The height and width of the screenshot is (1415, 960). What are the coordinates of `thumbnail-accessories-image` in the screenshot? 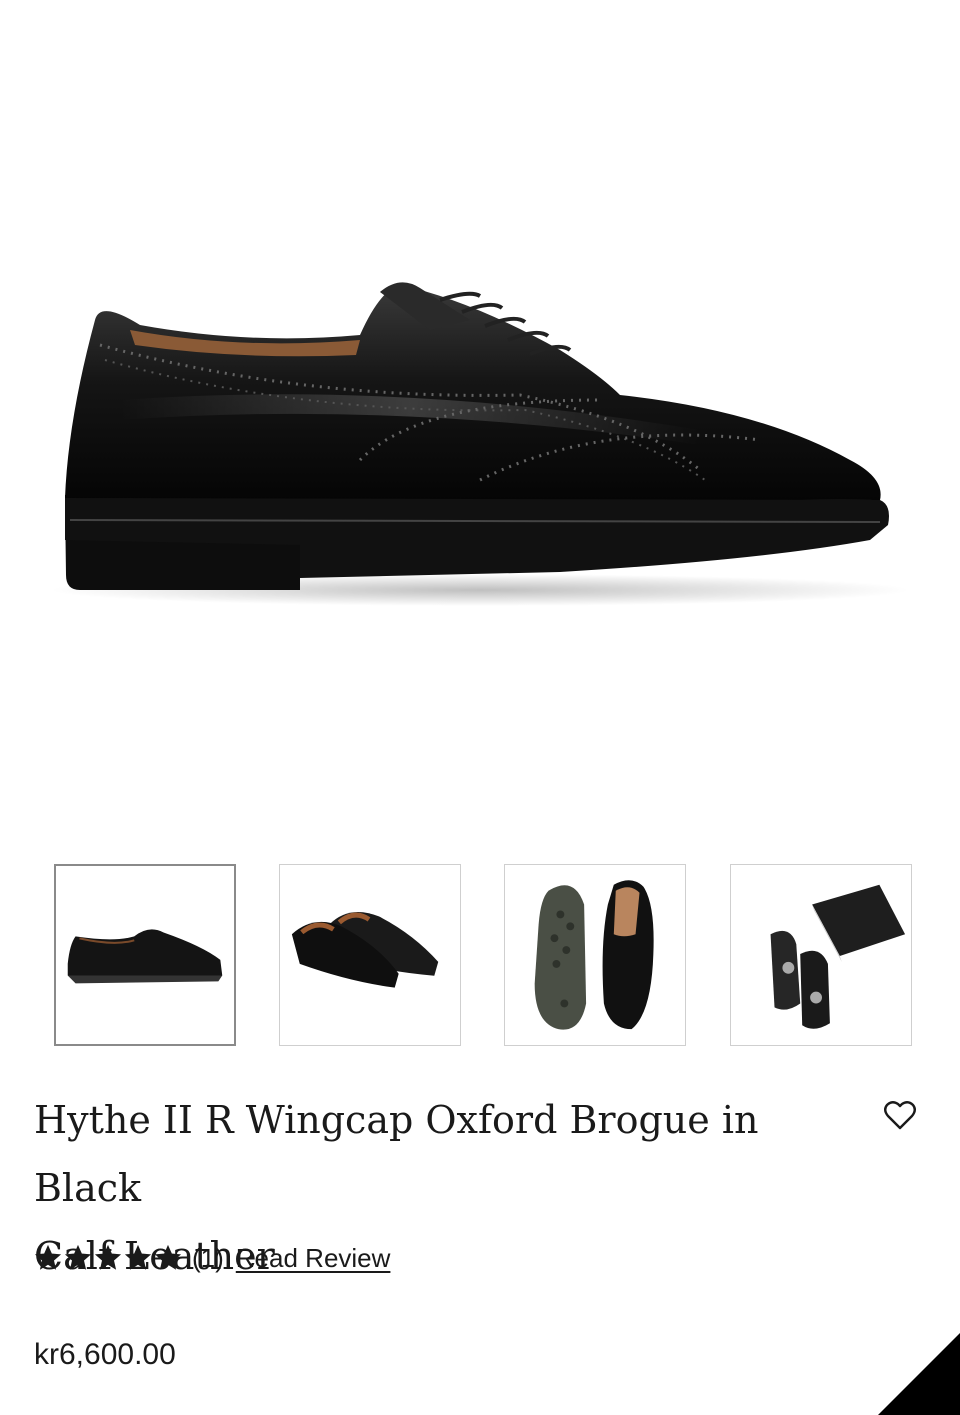 It's located at (838, 956).